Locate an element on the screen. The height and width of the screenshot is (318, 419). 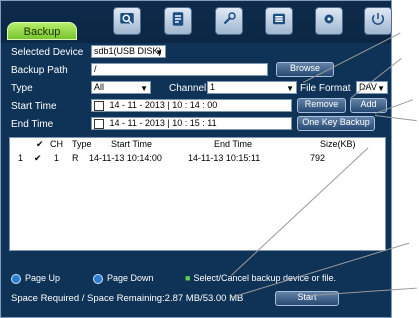
table-header-end-time: End Time is located at coordinates (233, 144).